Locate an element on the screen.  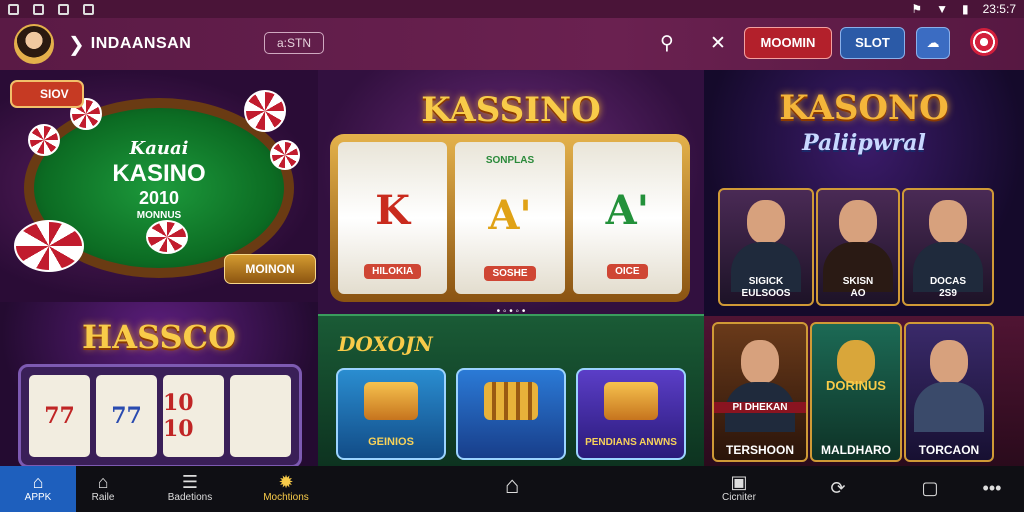
chevron-right-icon: ❯ is located at coordinates (76, 44).